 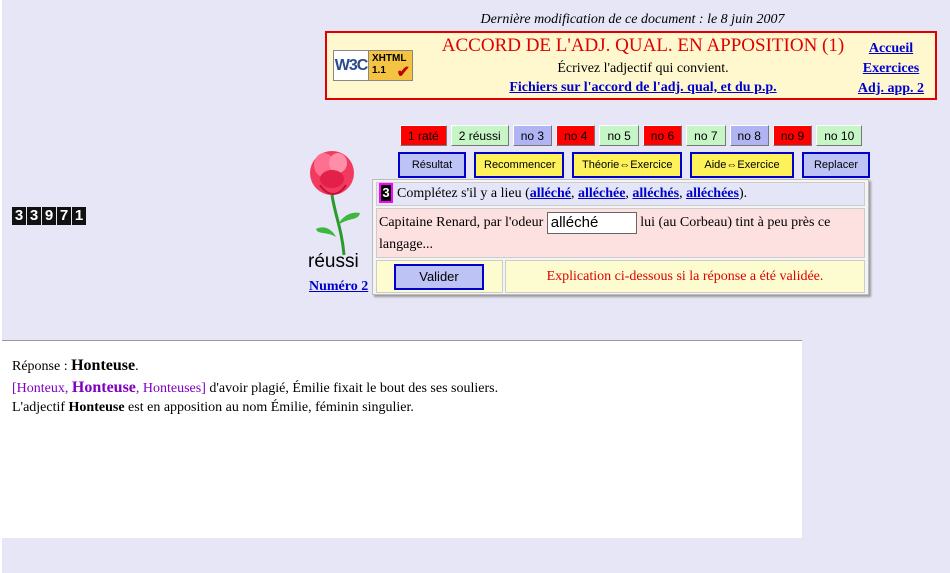 What do you see at coordinates (627, 165) in the screenshot?
I see `theorie-exercice-button: Théorie⇔Exercice` at bounding box center [627, 165].